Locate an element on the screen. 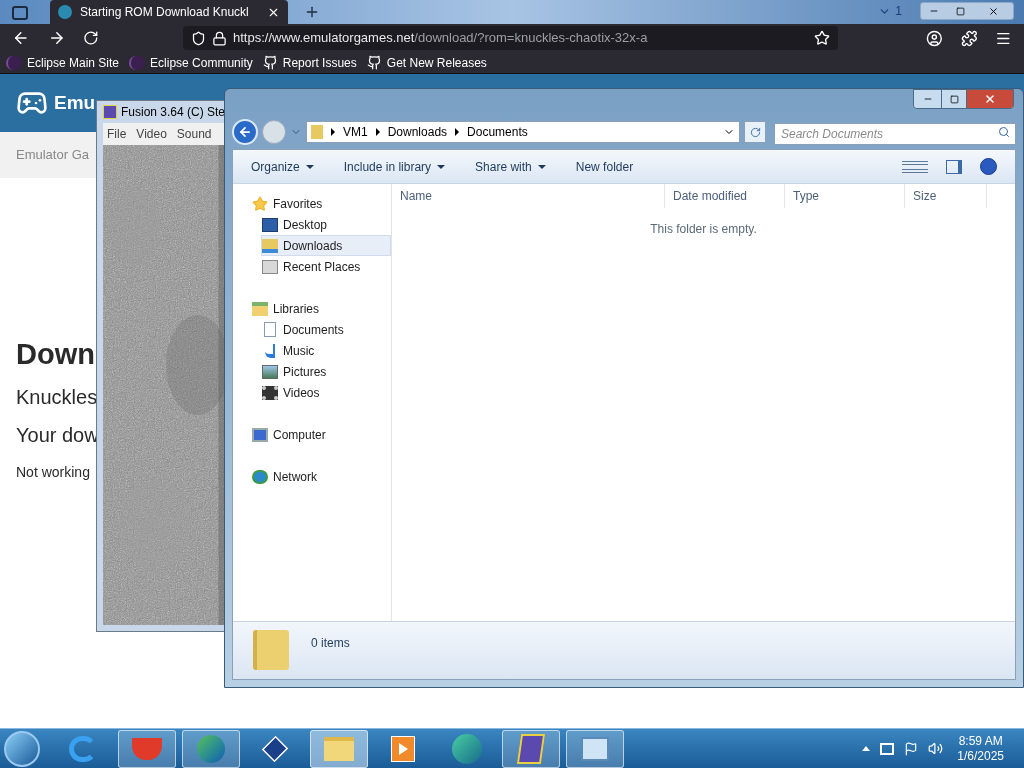  nav-item: Desktop is located at coordinates (326, 224).